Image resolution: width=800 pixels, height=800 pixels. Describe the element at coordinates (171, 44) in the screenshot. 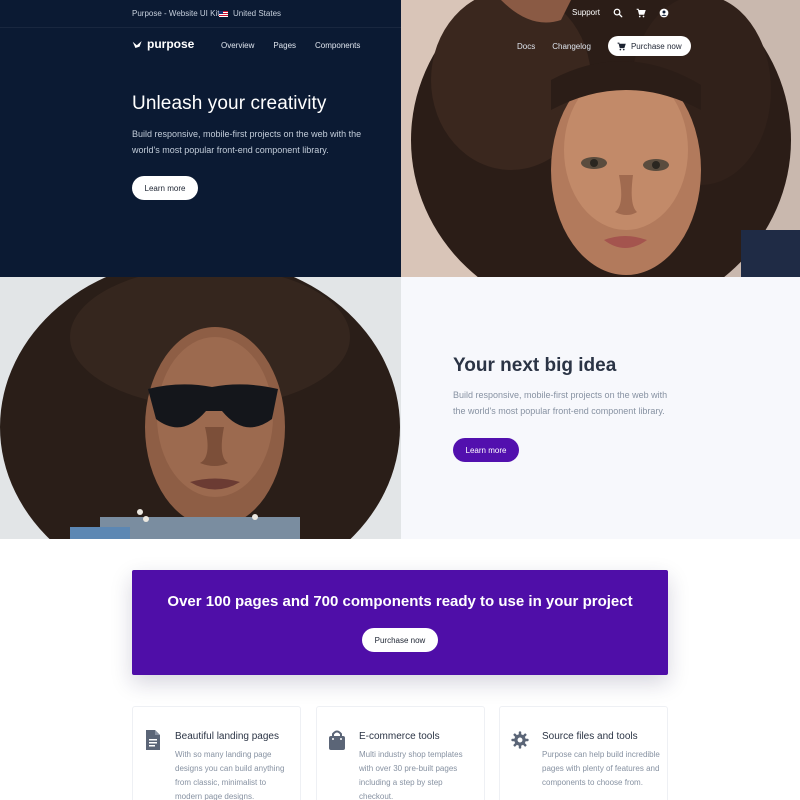

I see `logo-text: purpose` at that location.